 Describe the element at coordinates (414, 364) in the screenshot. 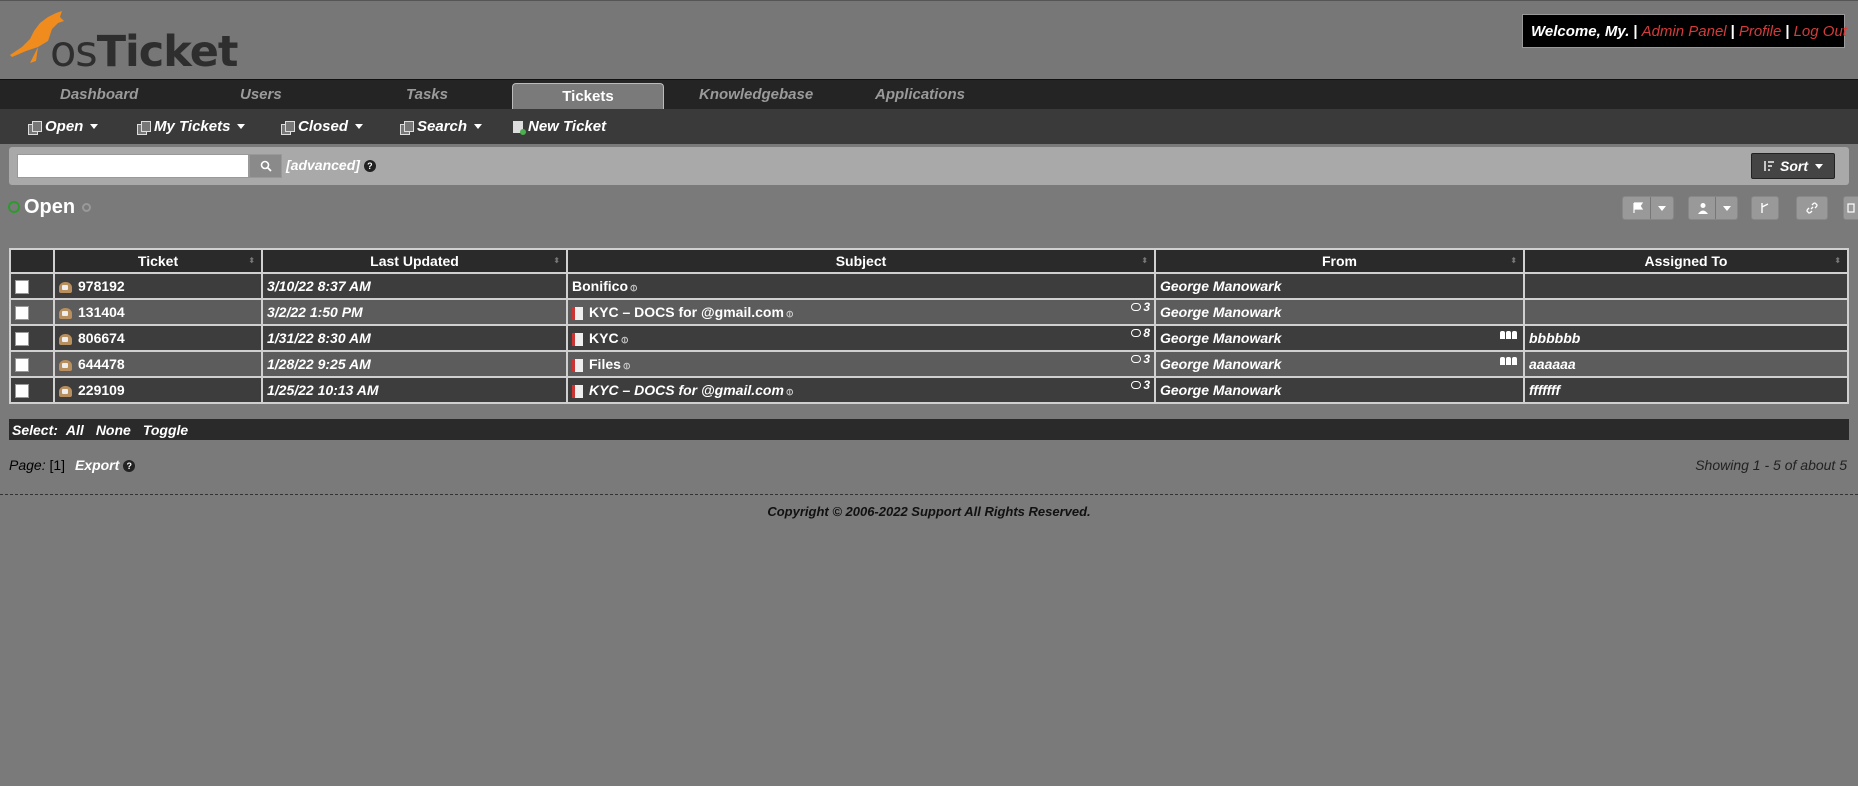

I see `last-updated: 1/28/22 9:25 AM` at that location.